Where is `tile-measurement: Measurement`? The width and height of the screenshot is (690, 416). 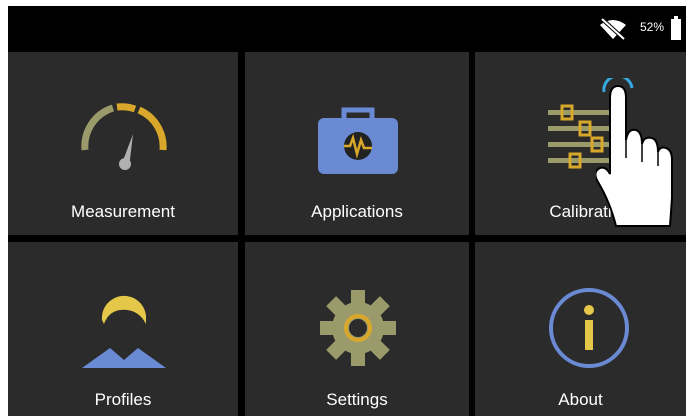
tile-measurement: Measurement is located at coordinates (123, 143).